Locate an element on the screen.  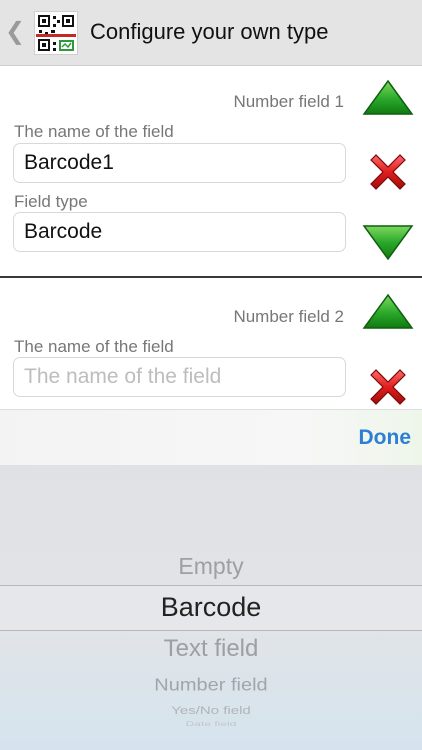
arrow-down-icon is located at coordinates (388, 245).